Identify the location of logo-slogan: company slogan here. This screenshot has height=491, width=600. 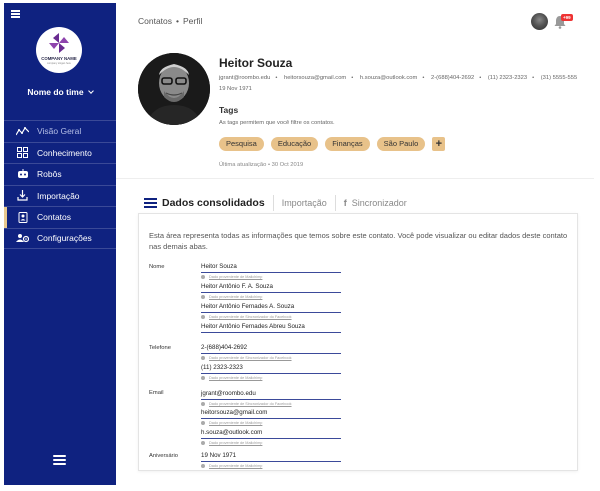
(59, 63).